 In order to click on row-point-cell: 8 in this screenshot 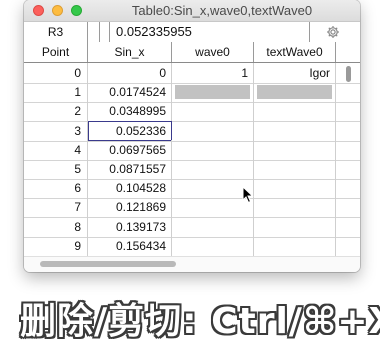, I will do `click(56, 226)`.